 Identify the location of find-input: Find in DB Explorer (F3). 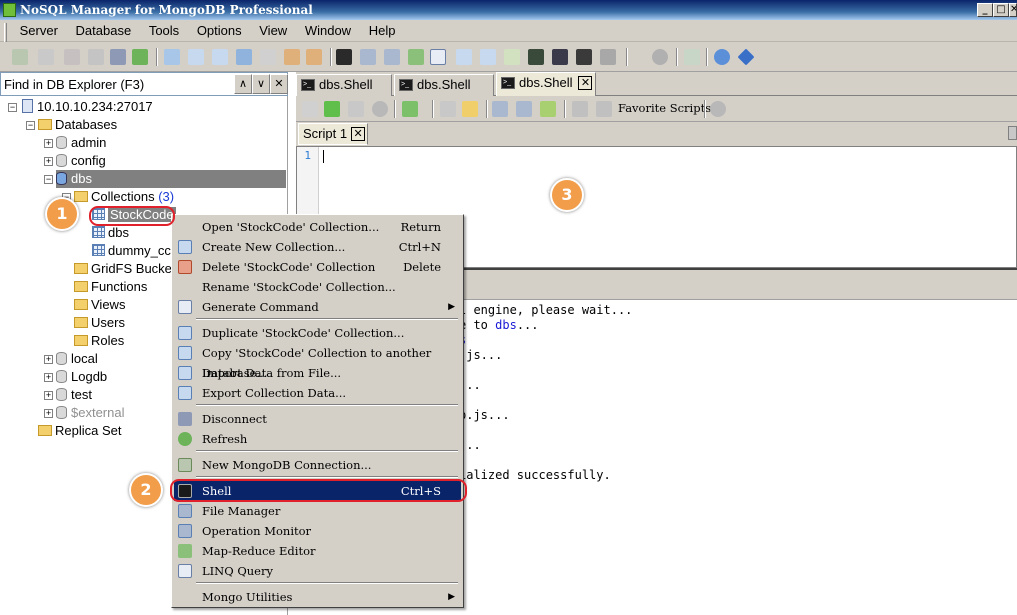
(74, 84).